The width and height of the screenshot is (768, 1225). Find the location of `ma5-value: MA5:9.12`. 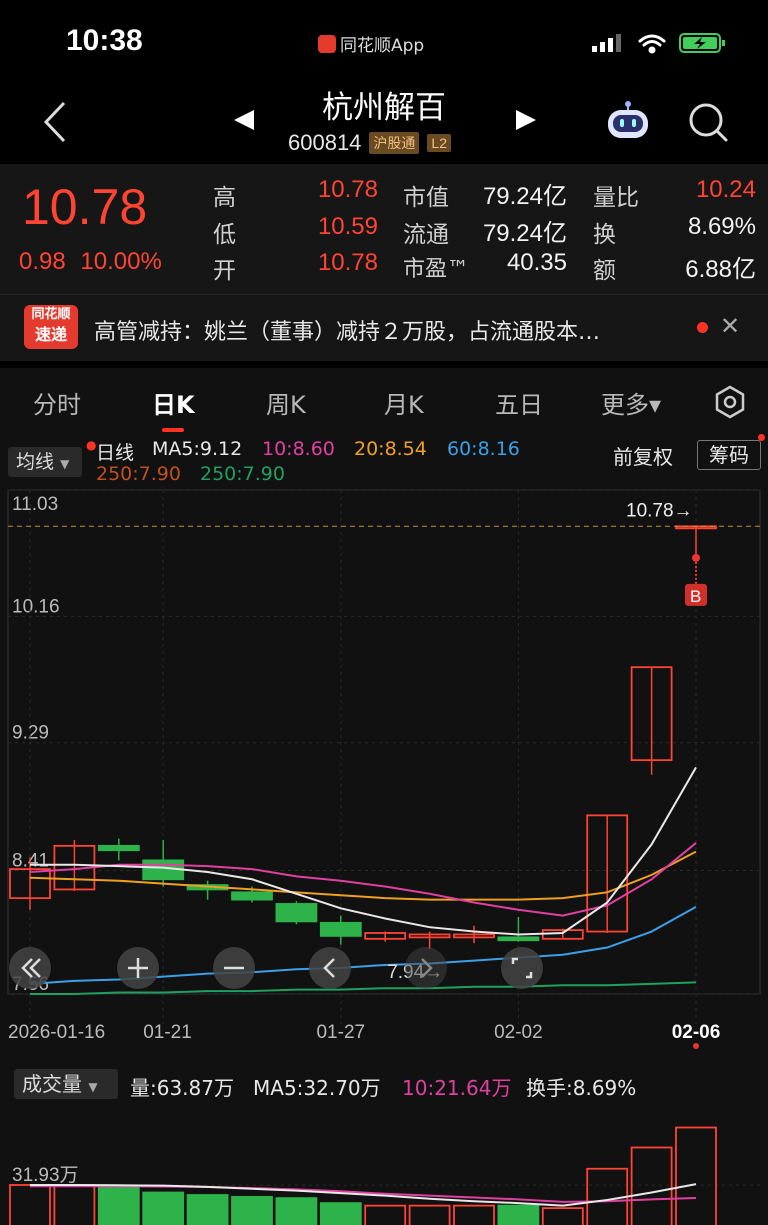

ma5-value: MA5:9.12 is located at coordinates (197, 449).